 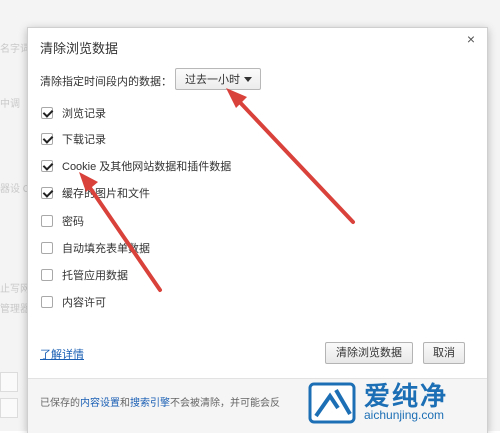 I want to click on time-range-select: 过去一小时, so click(x=218, y=79).